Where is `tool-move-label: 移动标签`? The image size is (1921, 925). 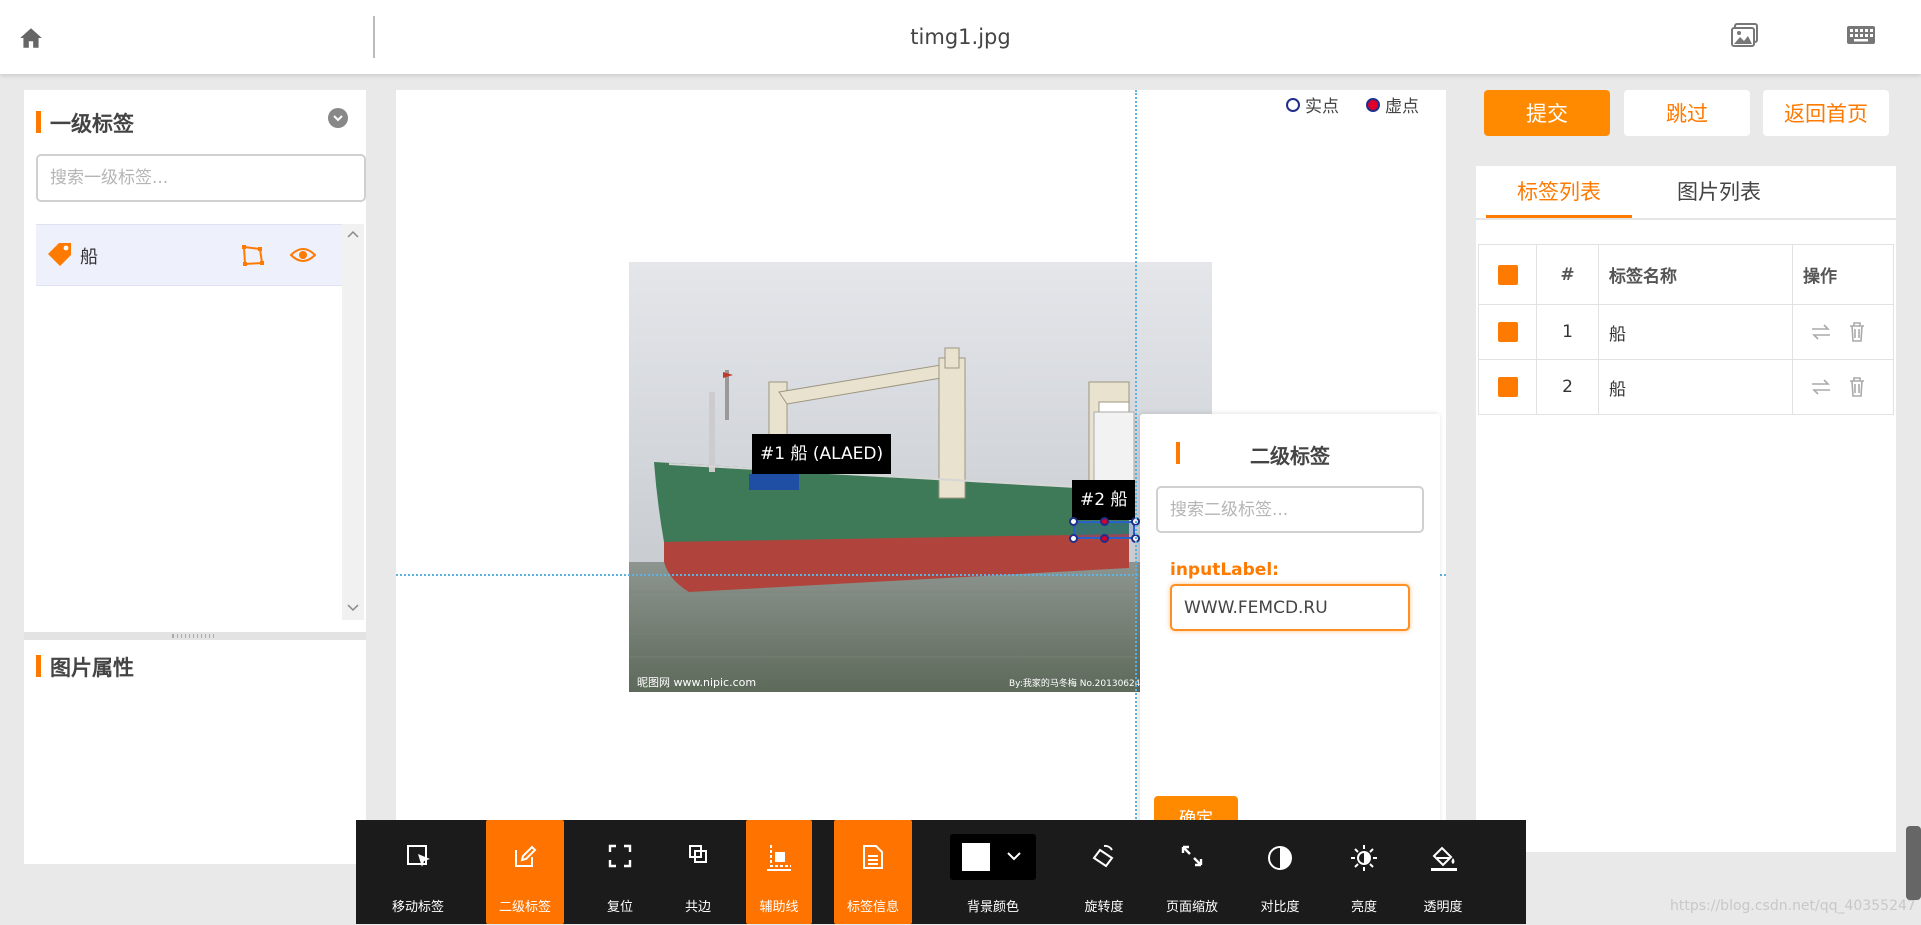
tool-move-label: 移动标签 is located at coordinates (418, 872).